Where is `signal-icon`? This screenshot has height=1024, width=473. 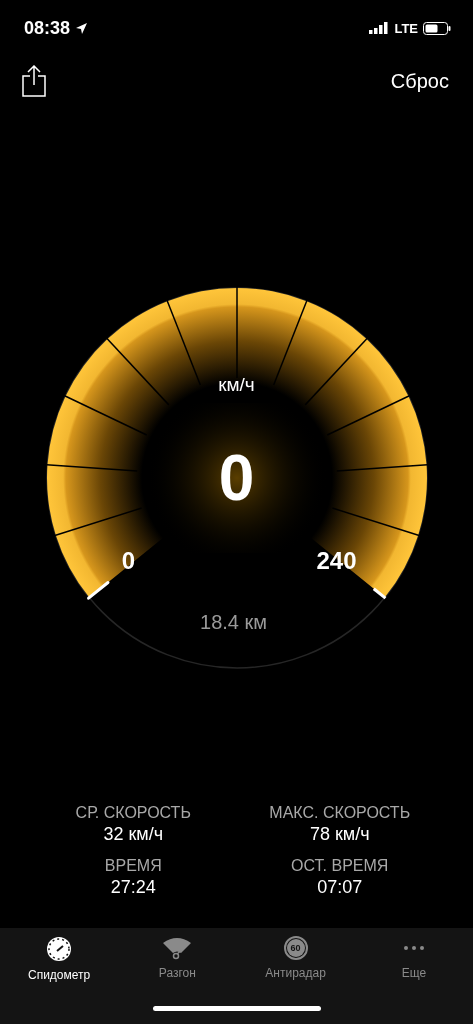 signal-icon is located at coordinates (379, 28).